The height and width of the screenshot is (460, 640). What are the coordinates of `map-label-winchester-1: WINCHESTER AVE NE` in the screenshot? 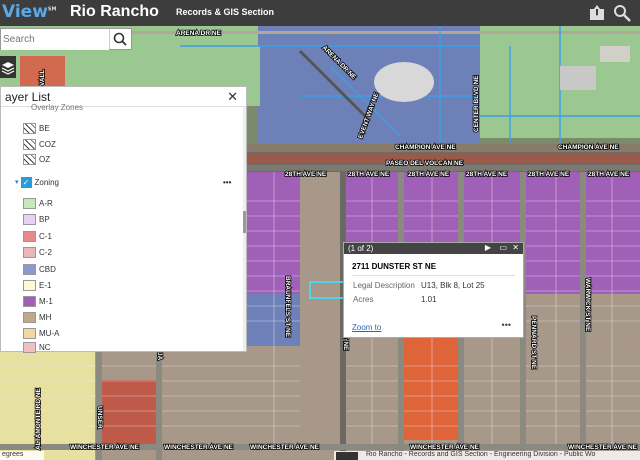 It's located at (105, 447).